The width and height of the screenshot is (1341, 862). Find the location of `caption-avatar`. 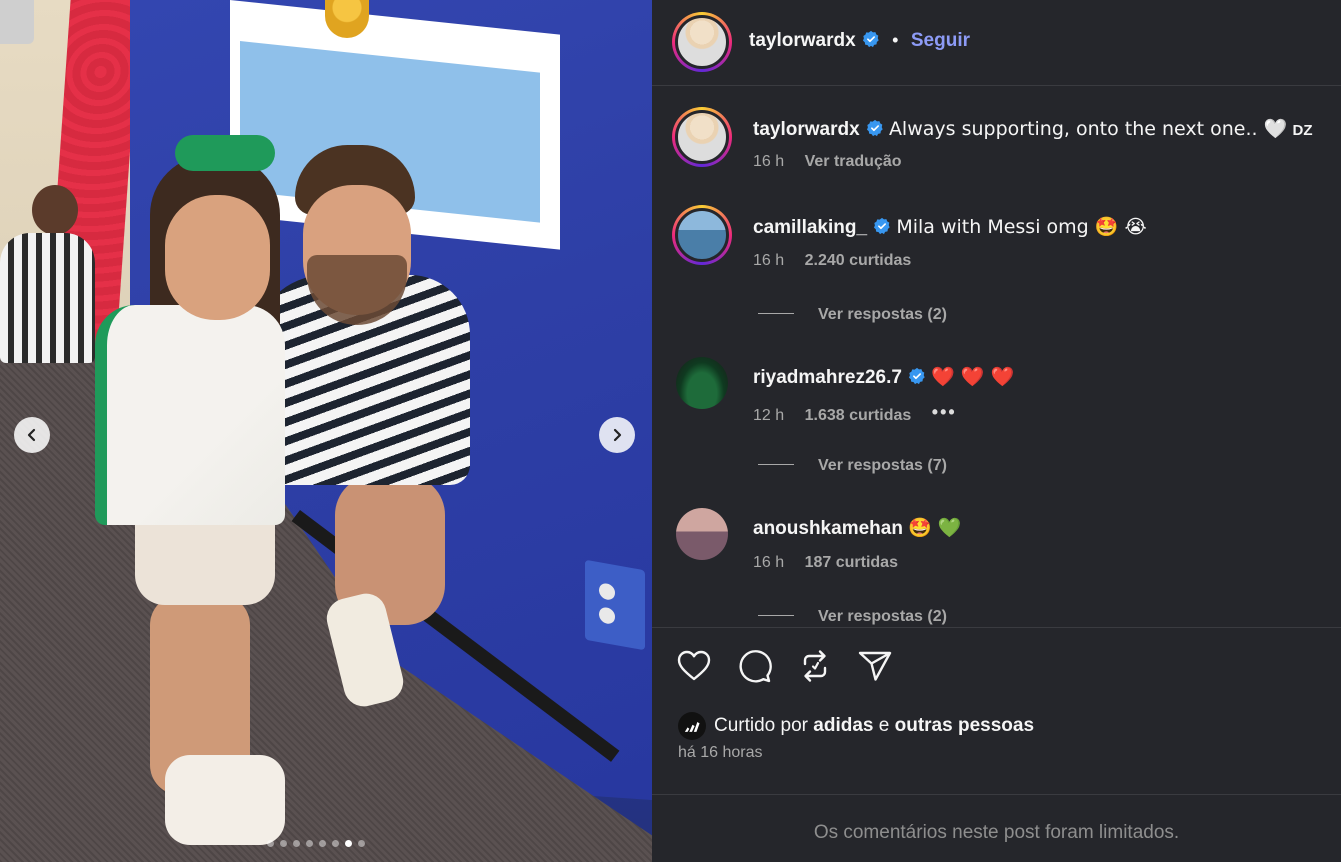

caption-avatar is located at coordinates (702, 137).